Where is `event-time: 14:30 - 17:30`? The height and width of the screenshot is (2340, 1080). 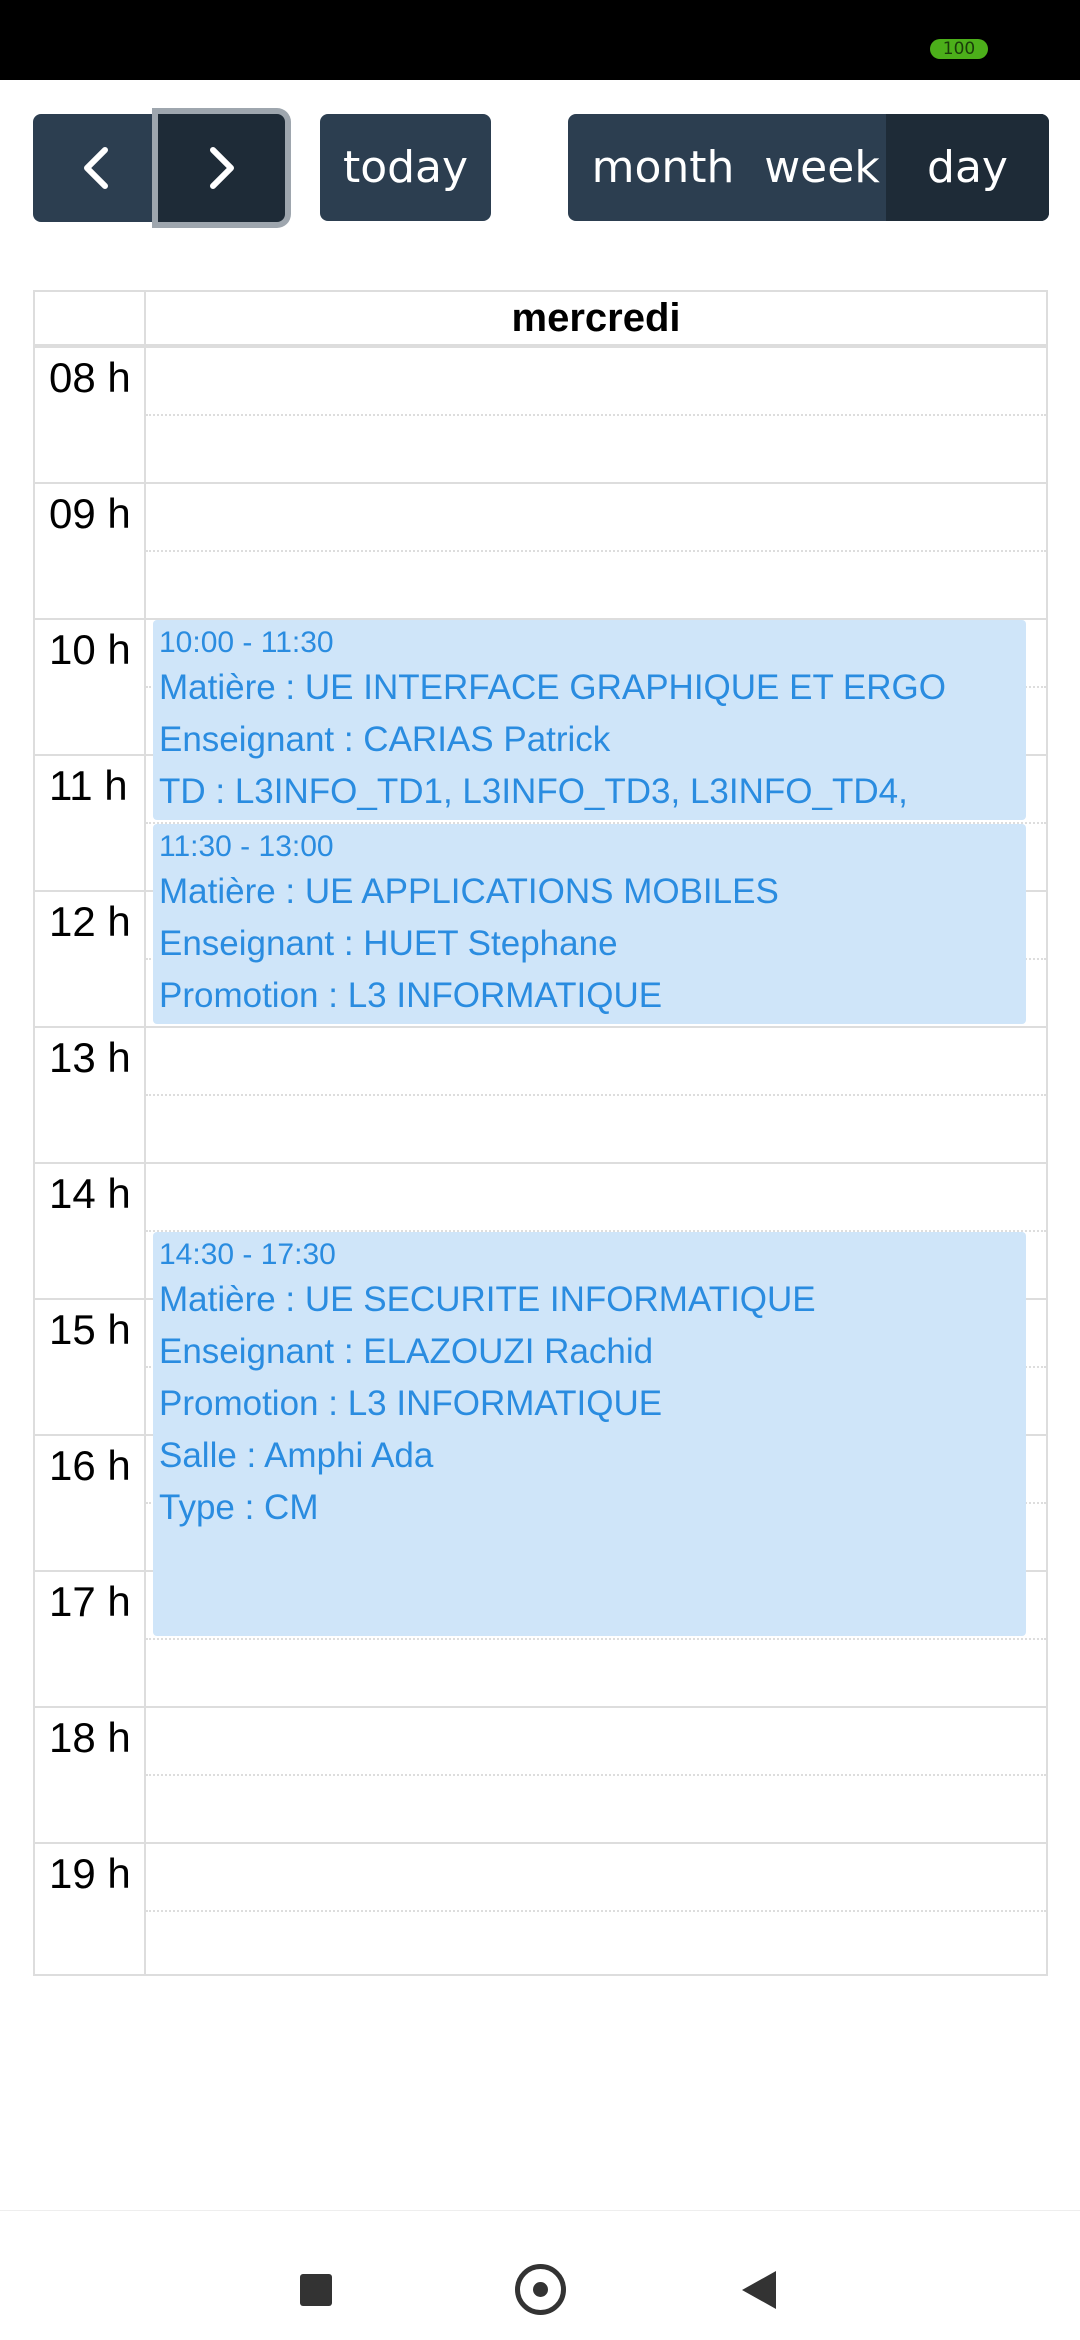 event-time: 14:30 - 17:30 is located at coordinates (247, 1254).